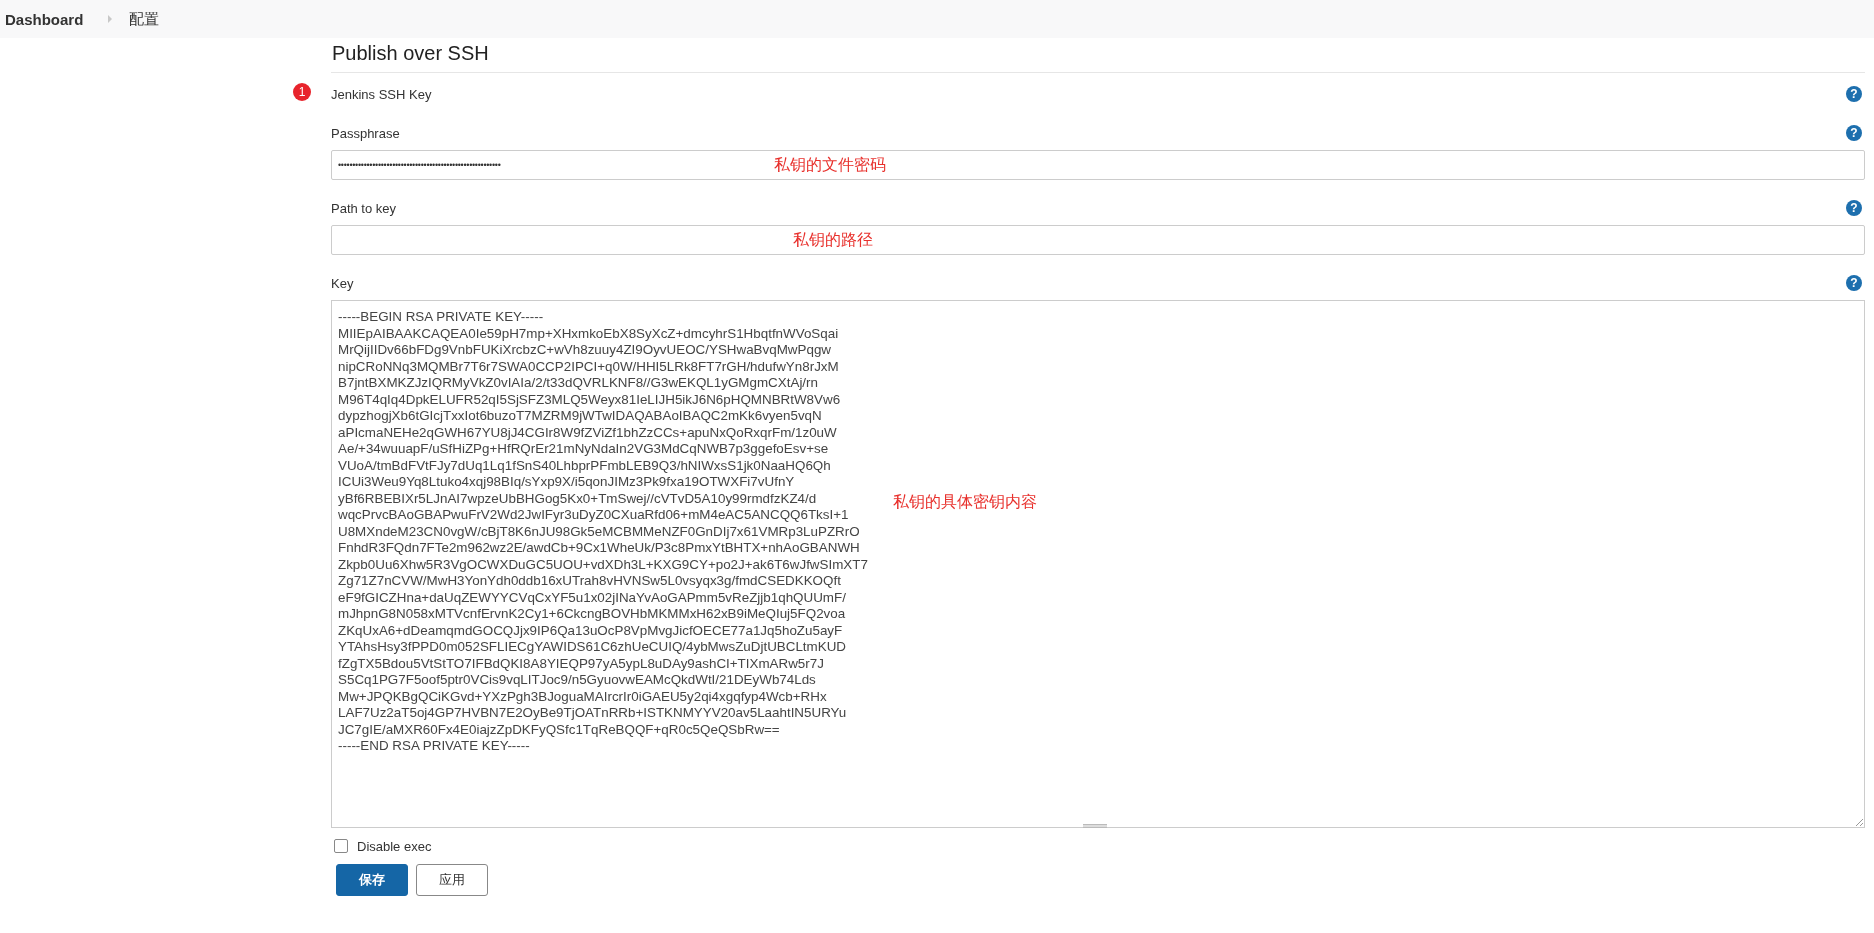 This screenshot has height=933, width=1874. I want to click on breadcrumb-link: Dashboard, so click(44, 19).